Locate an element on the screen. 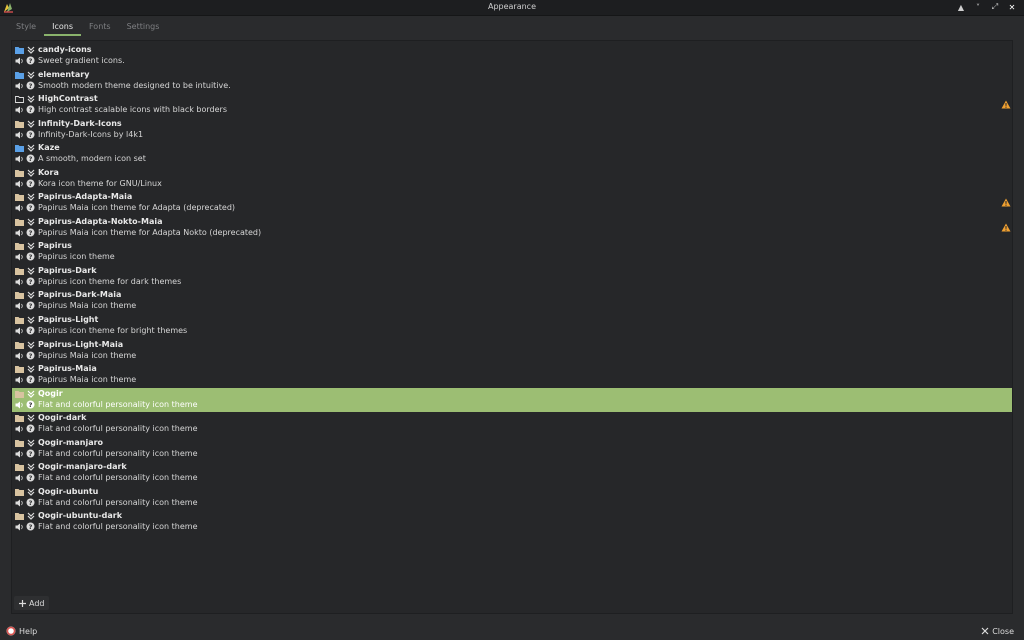 The width and height of the screenshot is (1024, 640). theme-name: Papirus-Light-Maia is located at coordinates (81, 344).